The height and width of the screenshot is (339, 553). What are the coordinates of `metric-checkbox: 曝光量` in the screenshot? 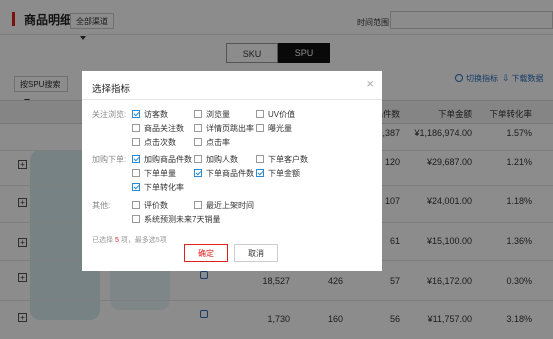 It's located at (274, 128).